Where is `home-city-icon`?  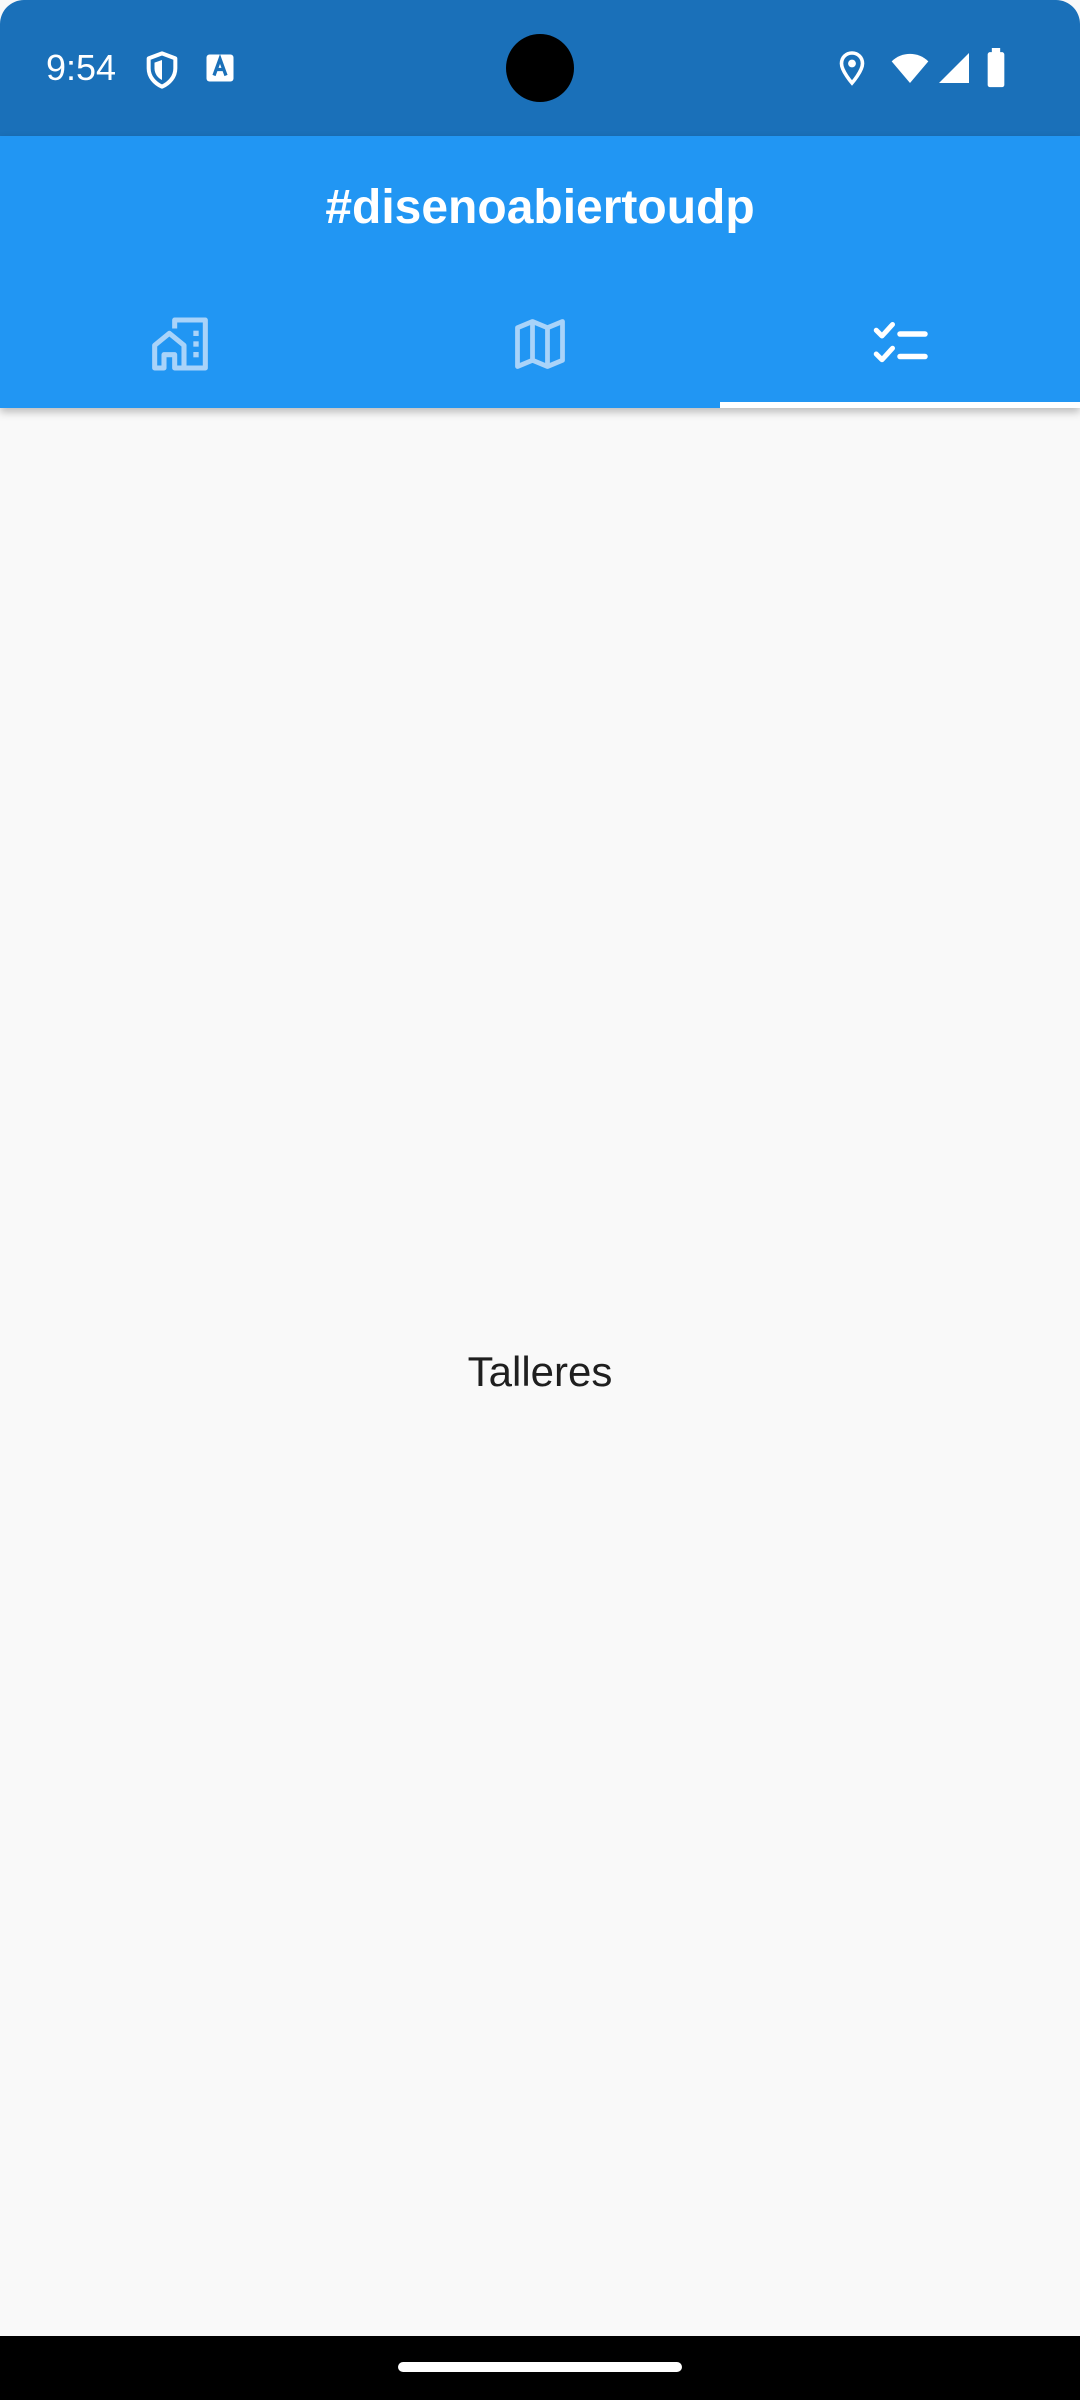 home-city-icon is located at coordinates (180, 344).